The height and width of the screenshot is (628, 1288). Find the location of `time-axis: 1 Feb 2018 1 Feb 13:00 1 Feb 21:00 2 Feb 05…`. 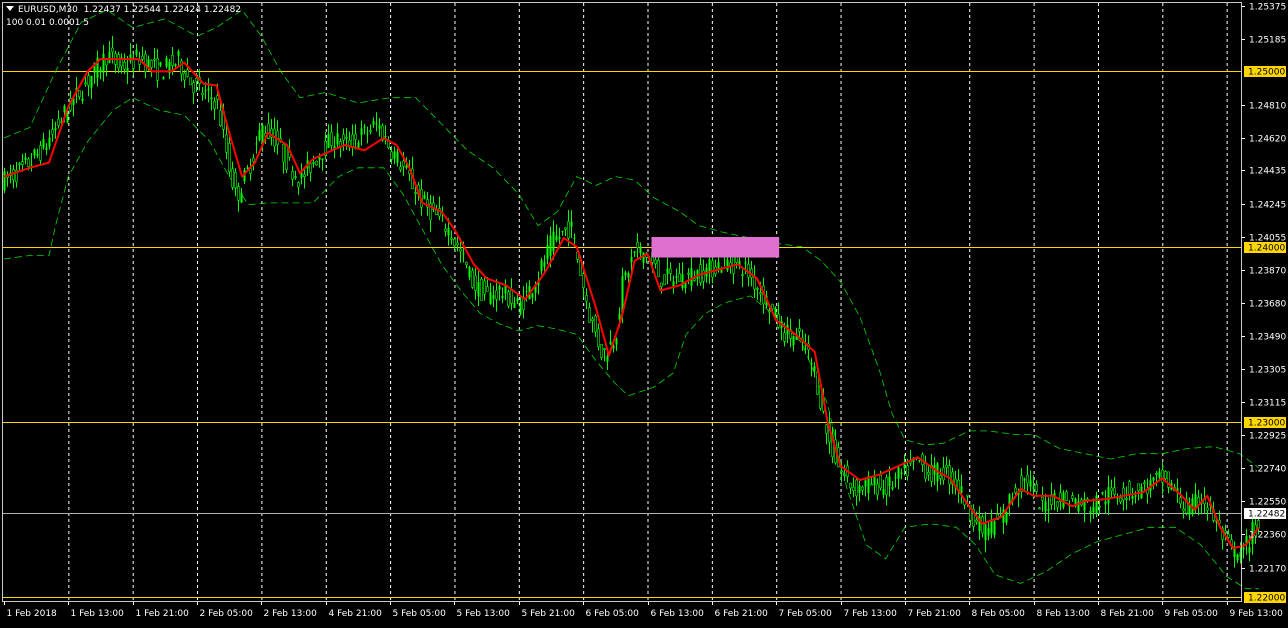

time-axis: 1 Feb 2018 1 Feb 13:00 1 Feb 21:00 2 Feb 05… is located at coordinates (644, 610).